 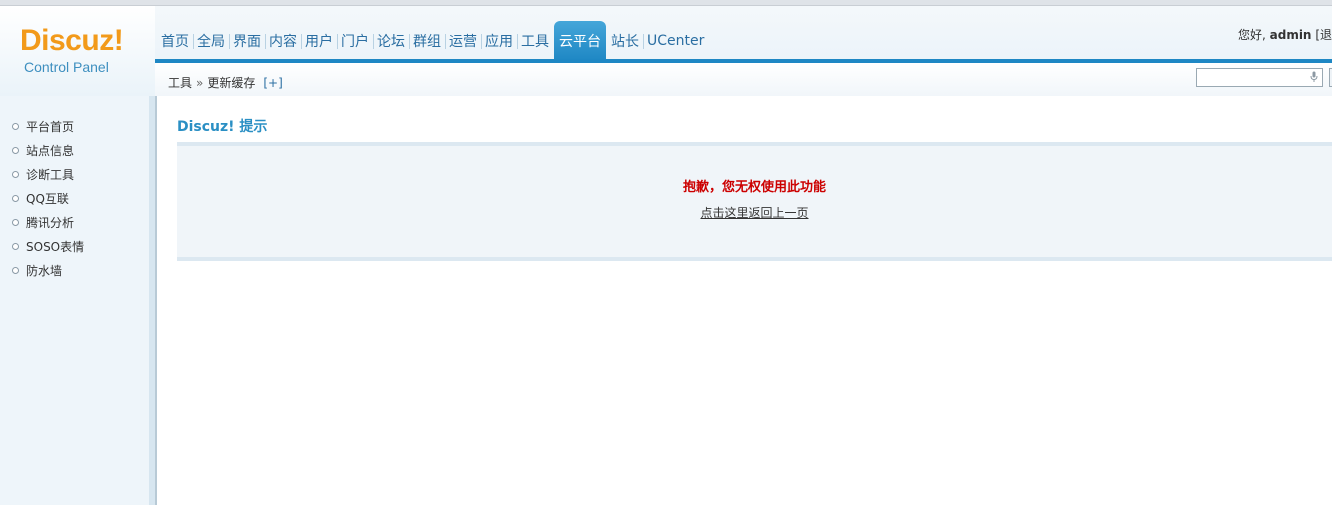 I want to click on nav-item-ucenter: UCenter, so click(x=675, y=41).